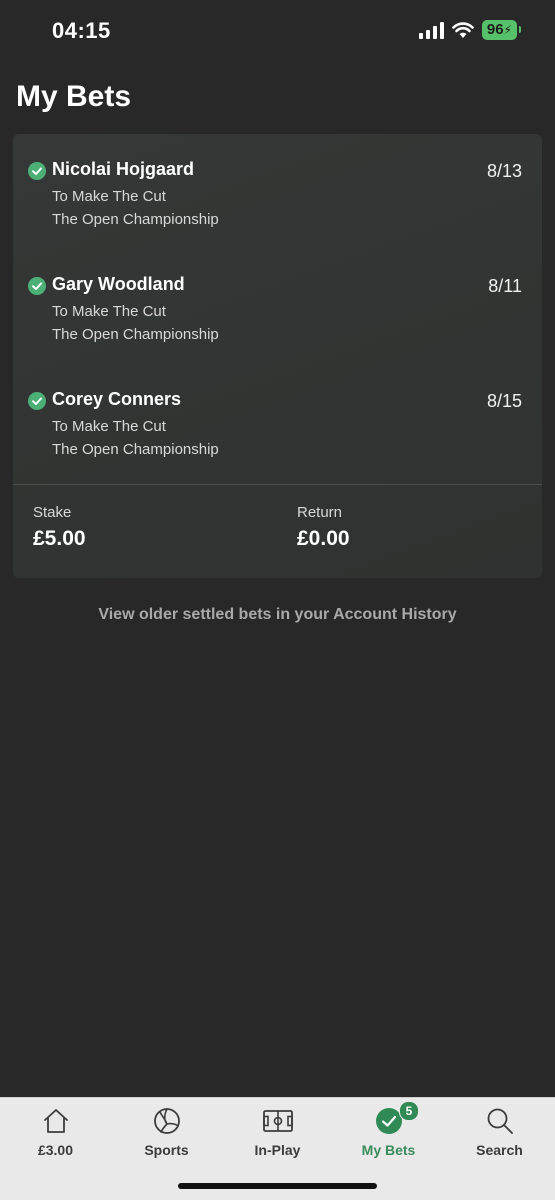  Describe the element at coordinates (505, 286) in the screenshot. I see `selection-odds: 8/11` at that location.